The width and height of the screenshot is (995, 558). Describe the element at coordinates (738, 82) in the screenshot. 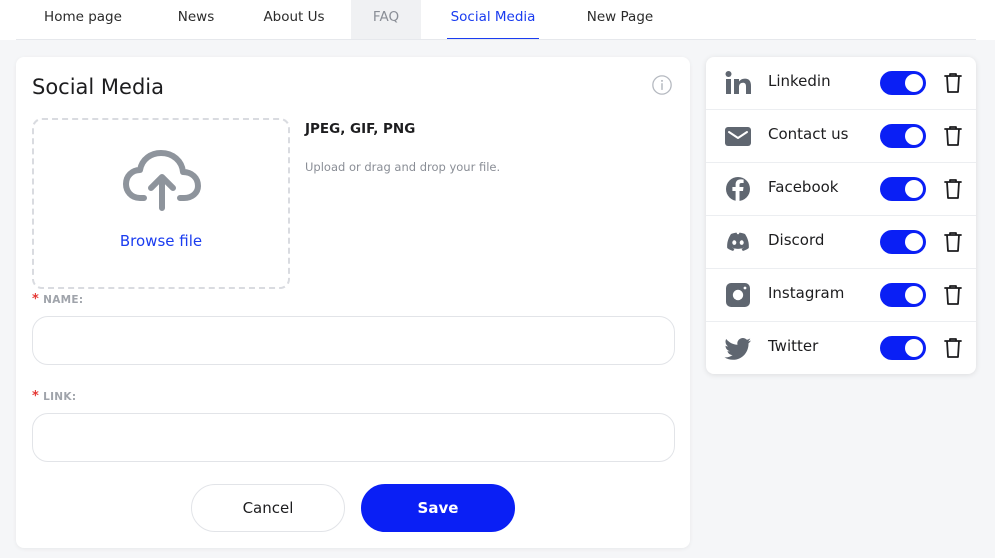

I see `linkedin-icon` at that location.